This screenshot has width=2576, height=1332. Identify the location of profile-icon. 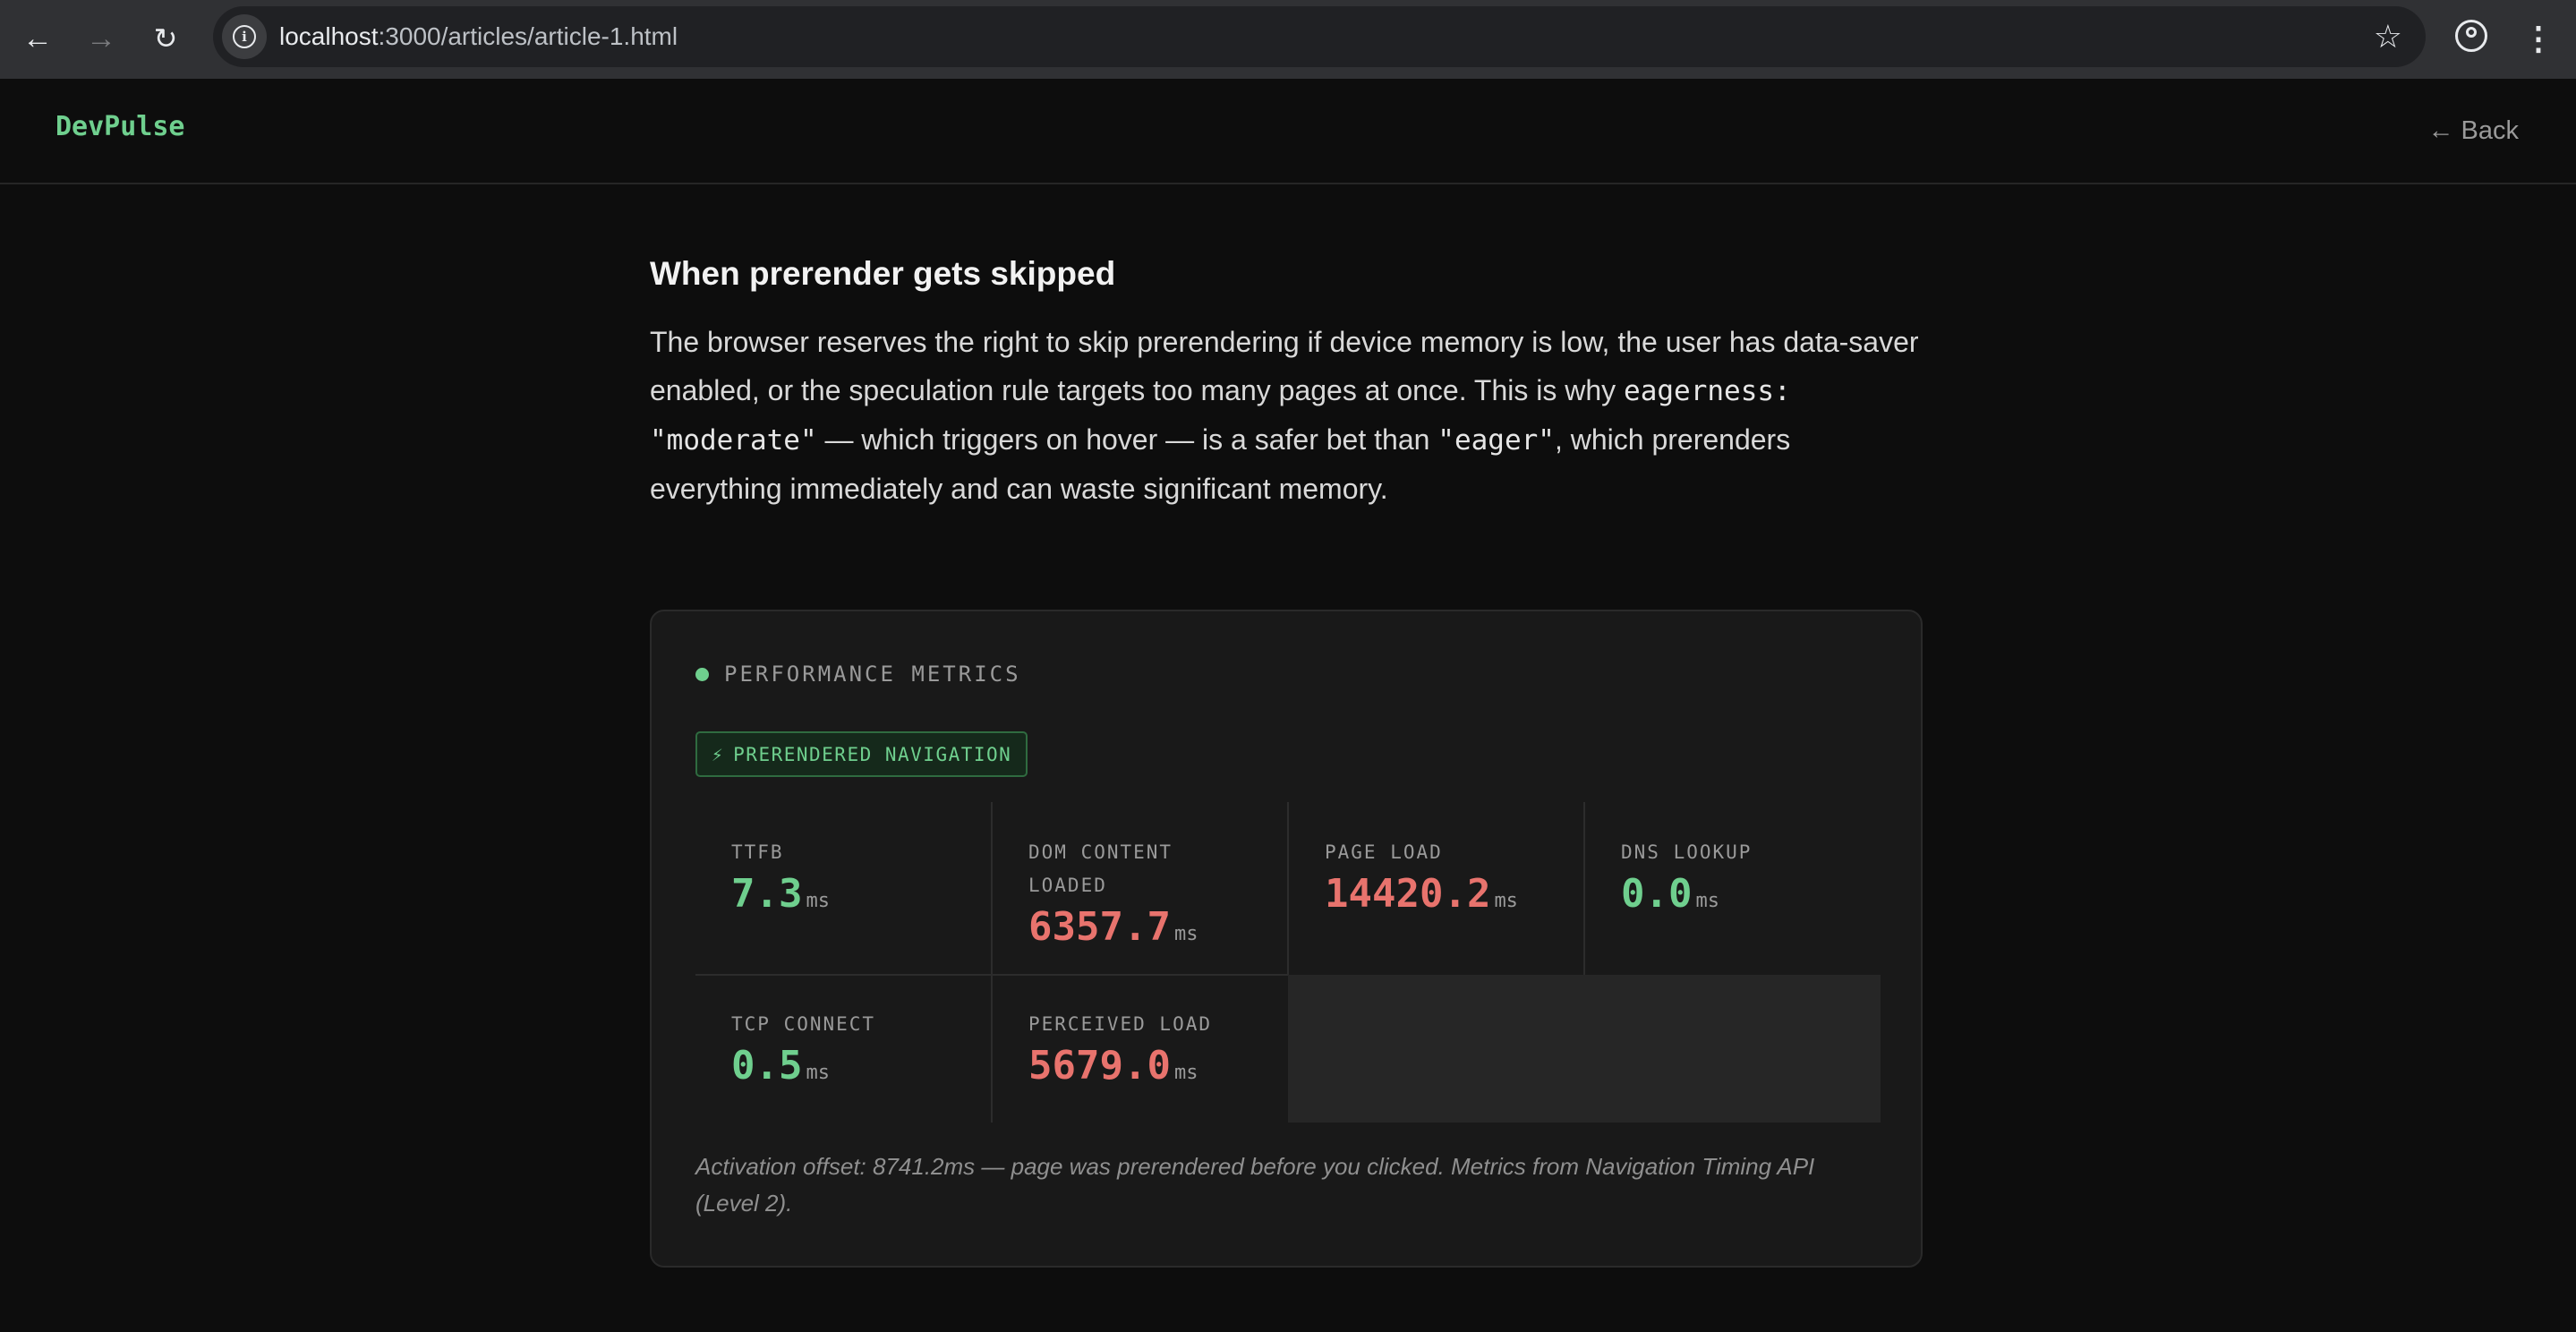
(2471, 36).